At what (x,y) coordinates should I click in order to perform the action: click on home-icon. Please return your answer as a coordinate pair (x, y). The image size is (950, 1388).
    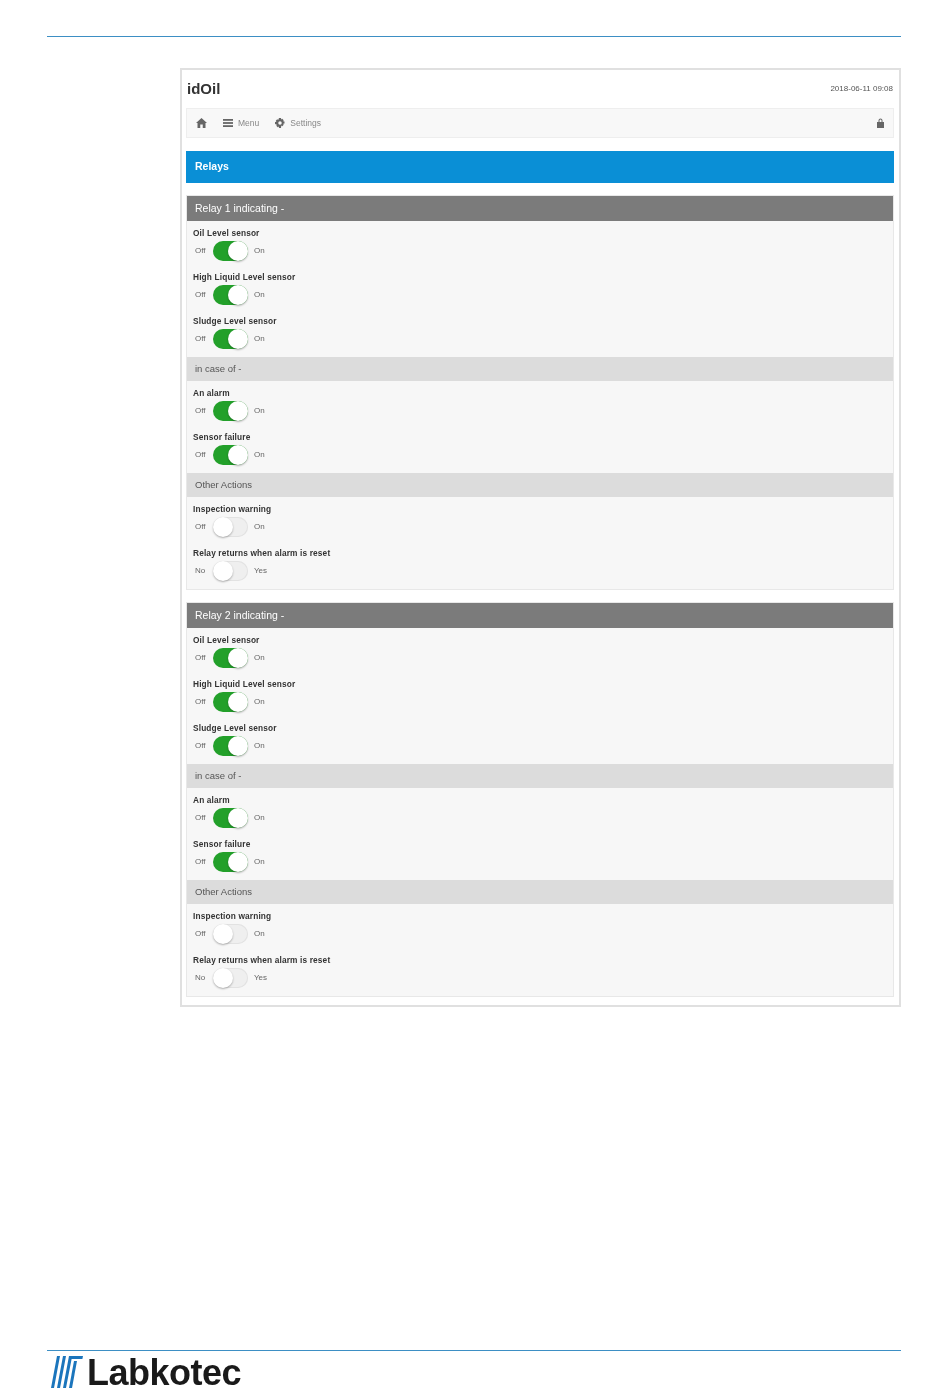
    Looking at the image, I should click on (201, 123).